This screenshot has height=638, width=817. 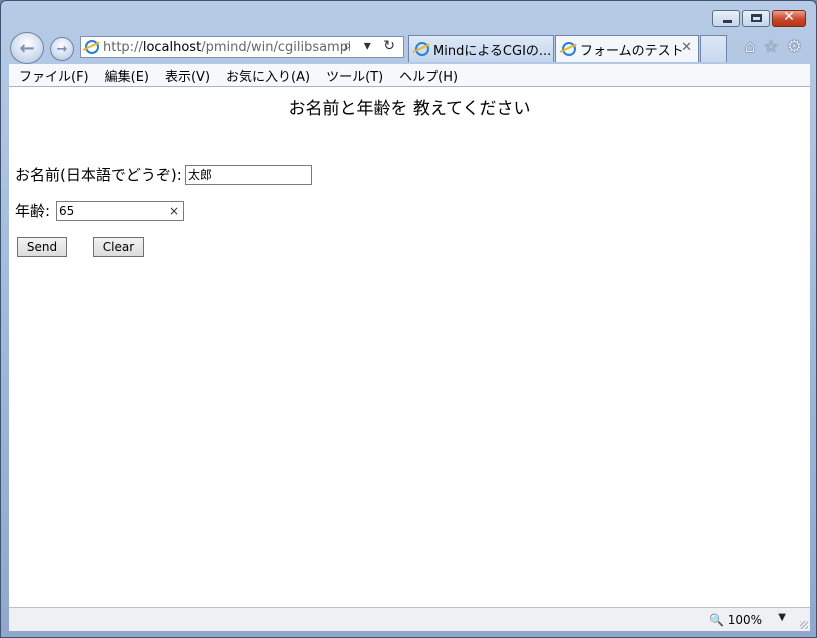 I want to click on back-arrow-icon: ←, so click(x=27, y=48).